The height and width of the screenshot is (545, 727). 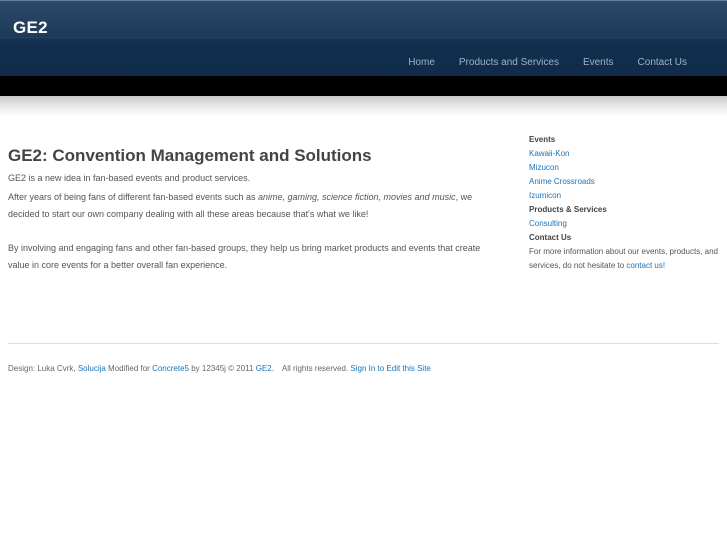 I want to click on footer-sign-in-link: Sign In to Edit this Site, so click(x=390, y=368).